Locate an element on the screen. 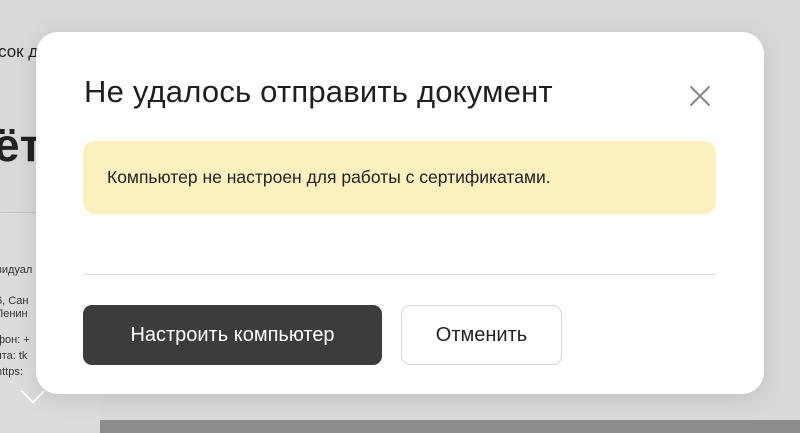  background-text-line: чта: tk is located at coordinates (14, 356).